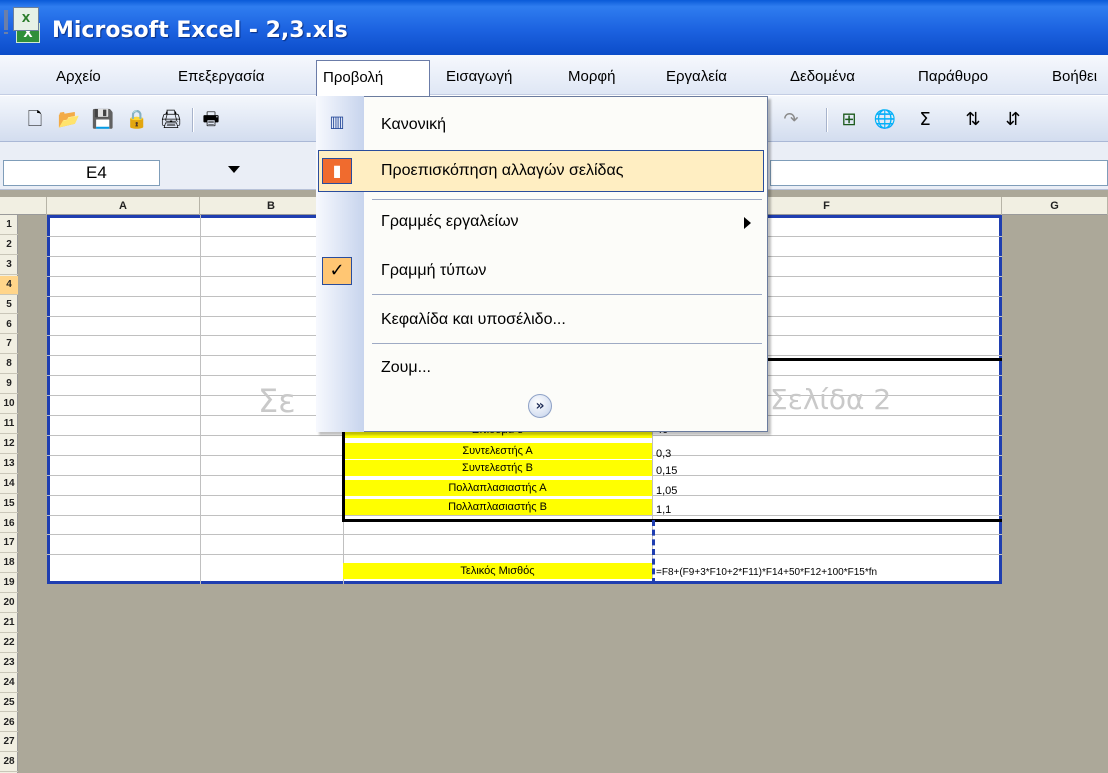 The height and width of the screenshot is (773, 1108). Describe the element at coordinates (211, 120) in the screenshot. I see `print-icon: 🖶` at that location.